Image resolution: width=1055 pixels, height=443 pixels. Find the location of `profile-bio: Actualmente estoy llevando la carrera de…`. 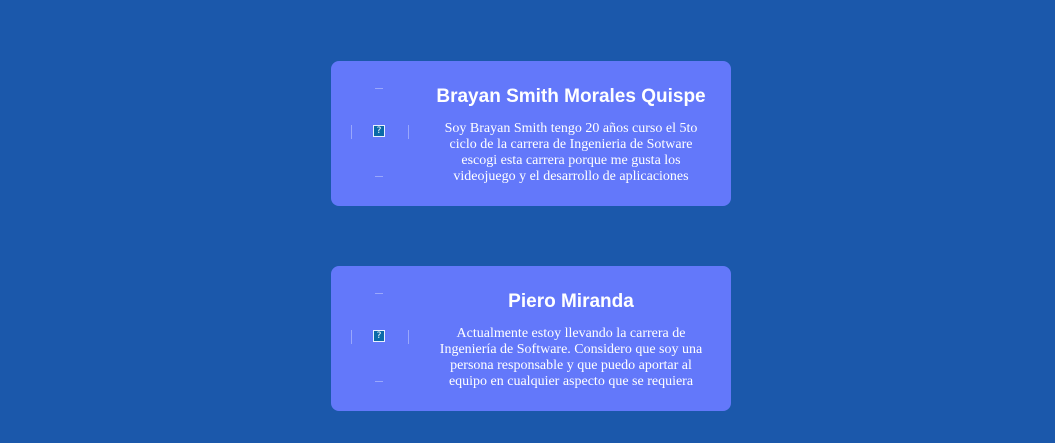

profile-bio: Actualmente estoy llevando la carrera de… is located at coordinates (571, 358).